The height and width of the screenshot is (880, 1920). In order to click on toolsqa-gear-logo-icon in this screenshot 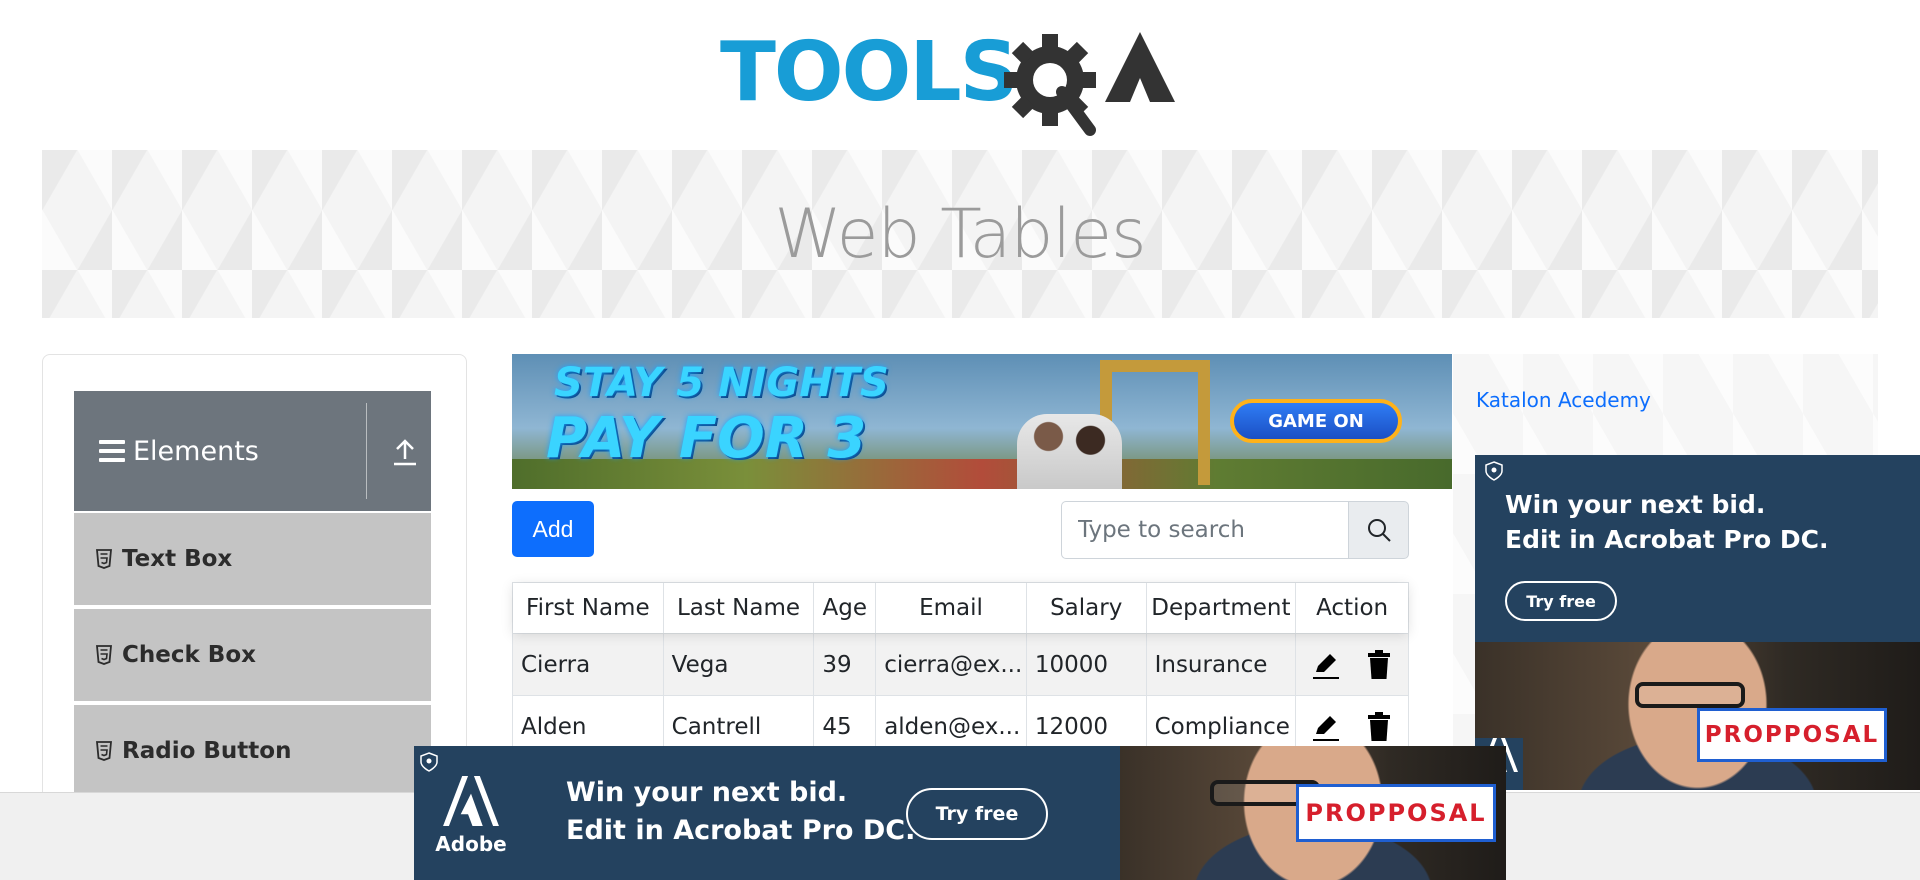, I will do `click(1050, 85)`.